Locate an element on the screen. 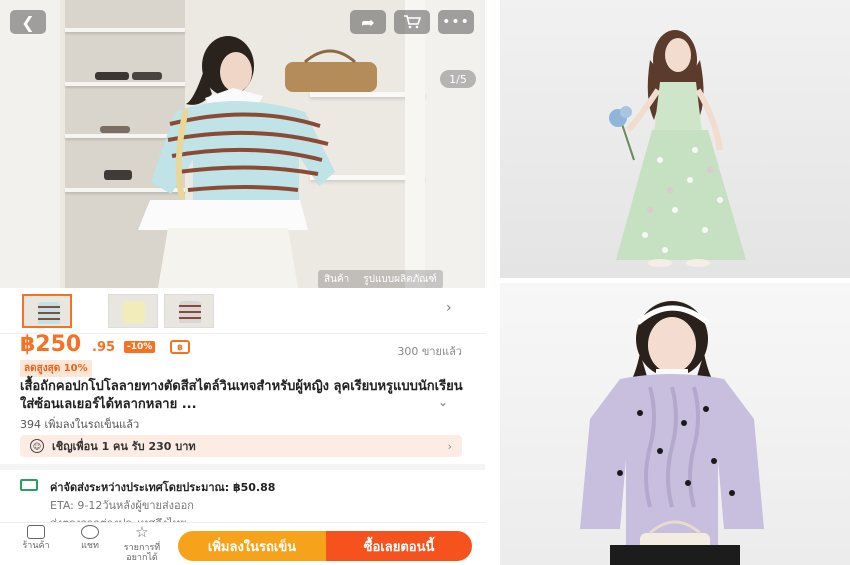  nav-store: ร้านค้า is located at coordinates (36, 538).